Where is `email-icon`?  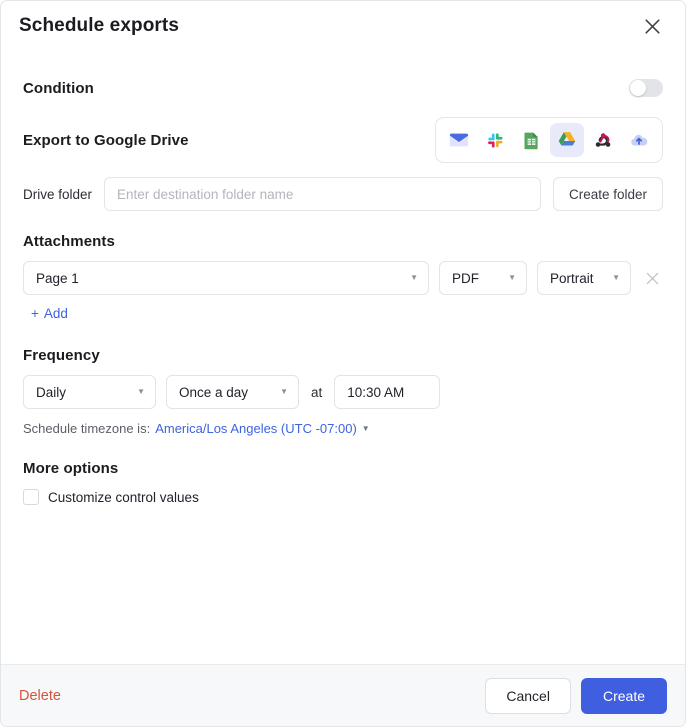 email-icon is located at coordinates (459, 140).